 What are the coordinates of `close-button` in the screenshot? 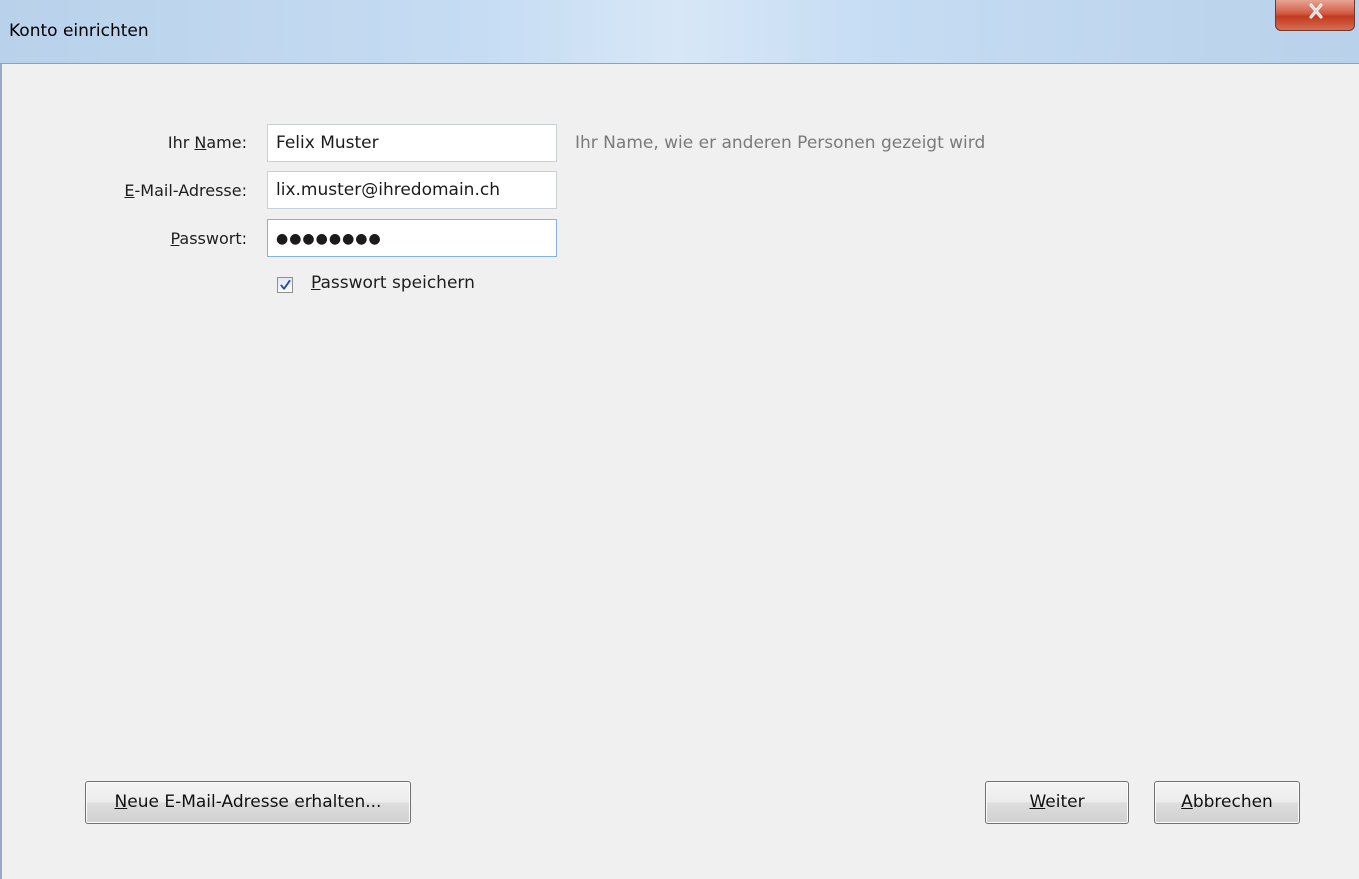 It's located at (1315, 15).